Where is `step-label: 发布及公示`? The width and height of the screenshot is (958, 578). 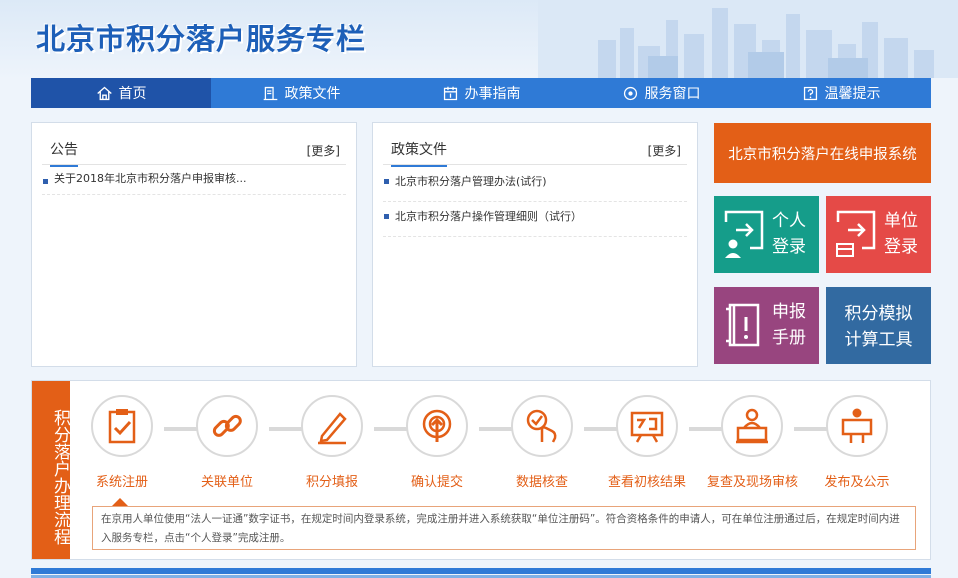
step-label: 发布及公示 is located at coordinates (857, 482).